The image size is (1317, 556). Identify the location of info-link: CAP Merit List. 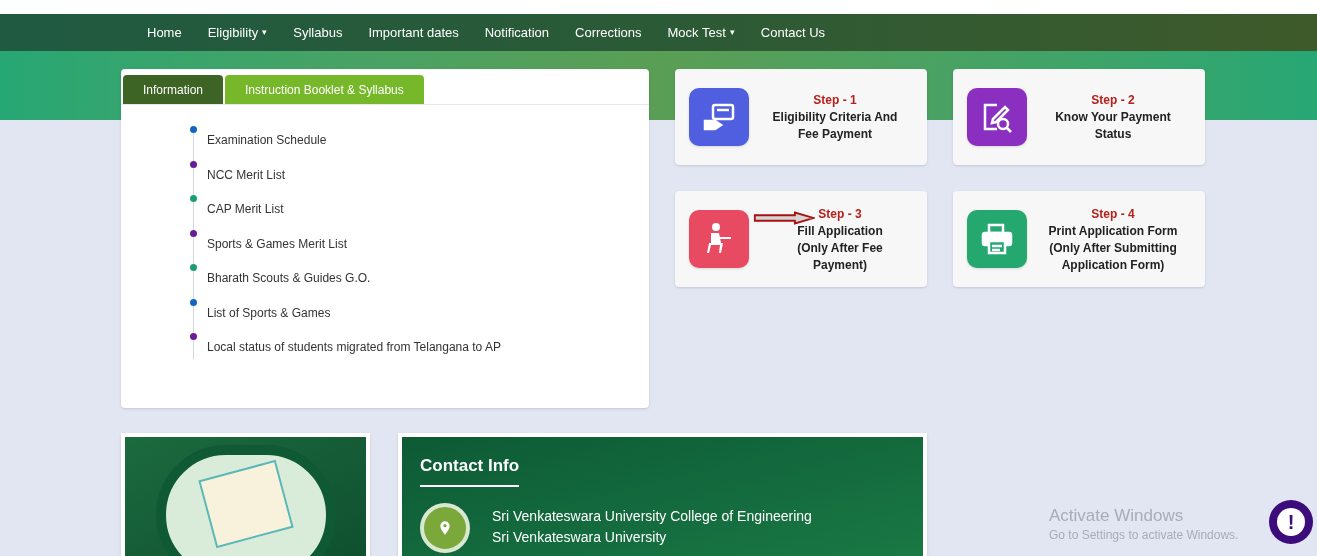
(245, 209).